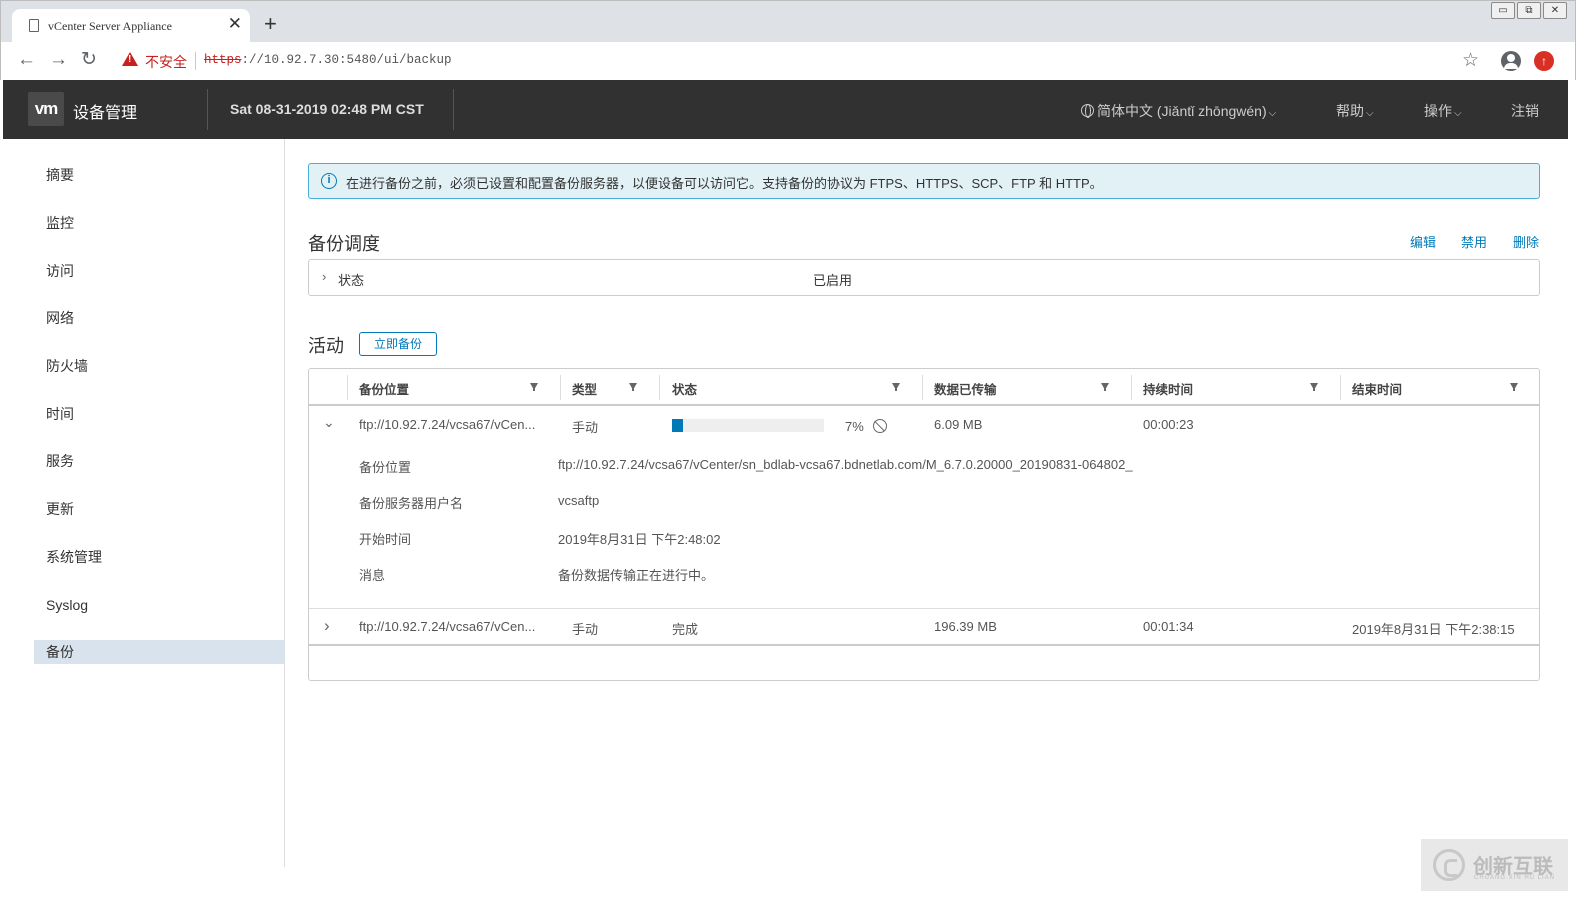 Image resolution: width=1576 pixels, height=899 pixels. I want to click on activity-title: 活动, so click(326, 346).